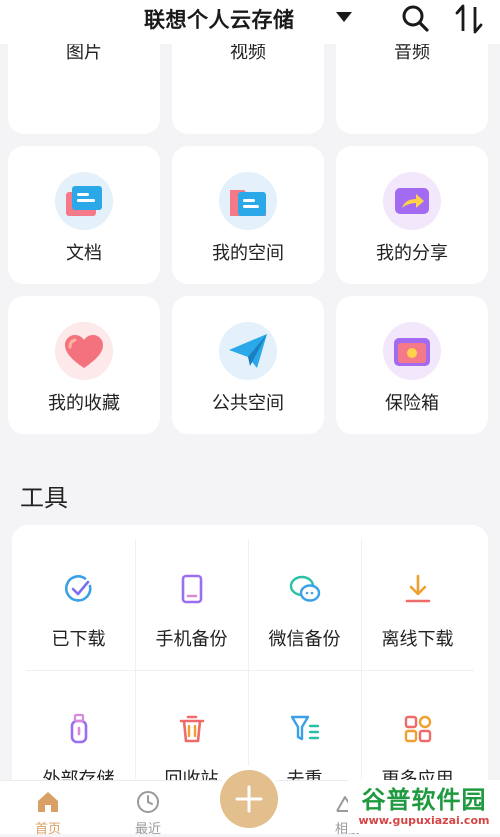  I want to click on tool-downloaded: 已下载, so click(78, 595).